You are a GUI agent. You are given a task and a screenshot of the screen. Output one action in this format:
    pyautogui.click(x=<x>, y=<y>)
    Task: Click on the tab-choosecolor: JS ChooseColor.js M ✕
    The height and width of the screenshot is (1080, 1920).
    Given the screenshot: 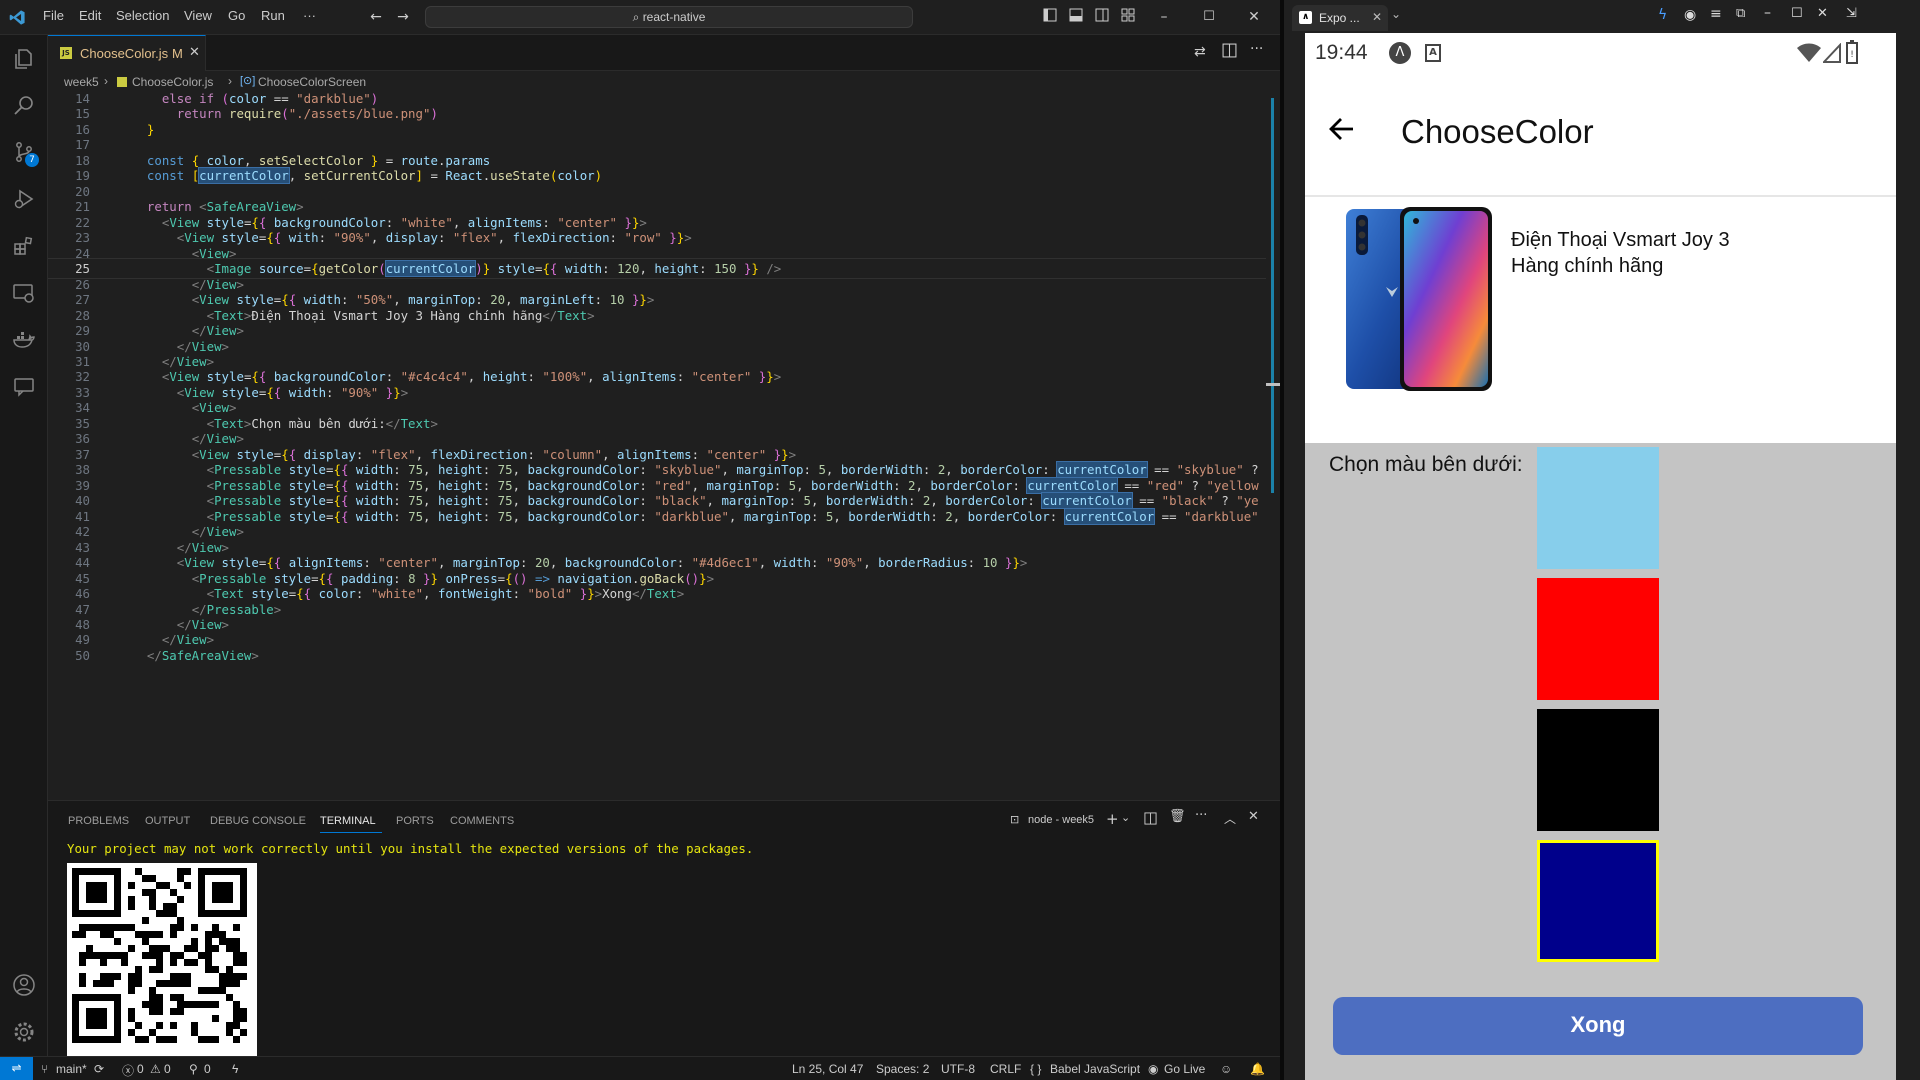 What is the action you would take?
    pyautogui.click(x=127, y=53)
    